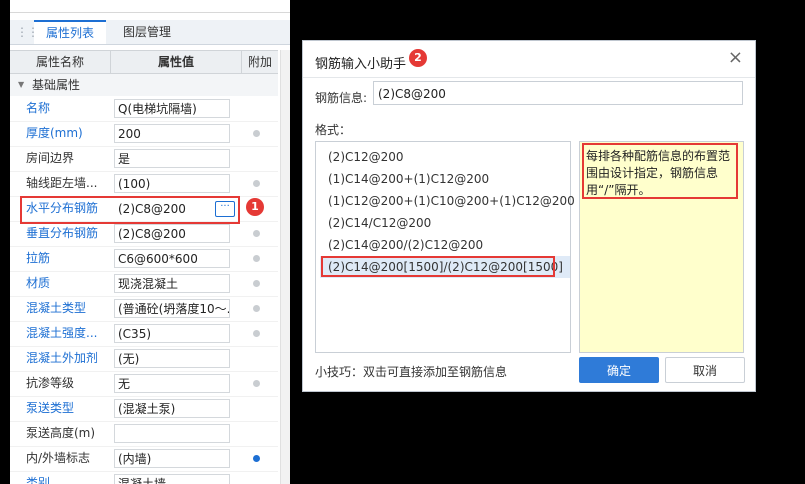 The width and height of the screenshot is (805, 484). What do you see at coordinates (660, 171) in the screenshot?
I see `highlight-description` at bounding box center [660, 171].